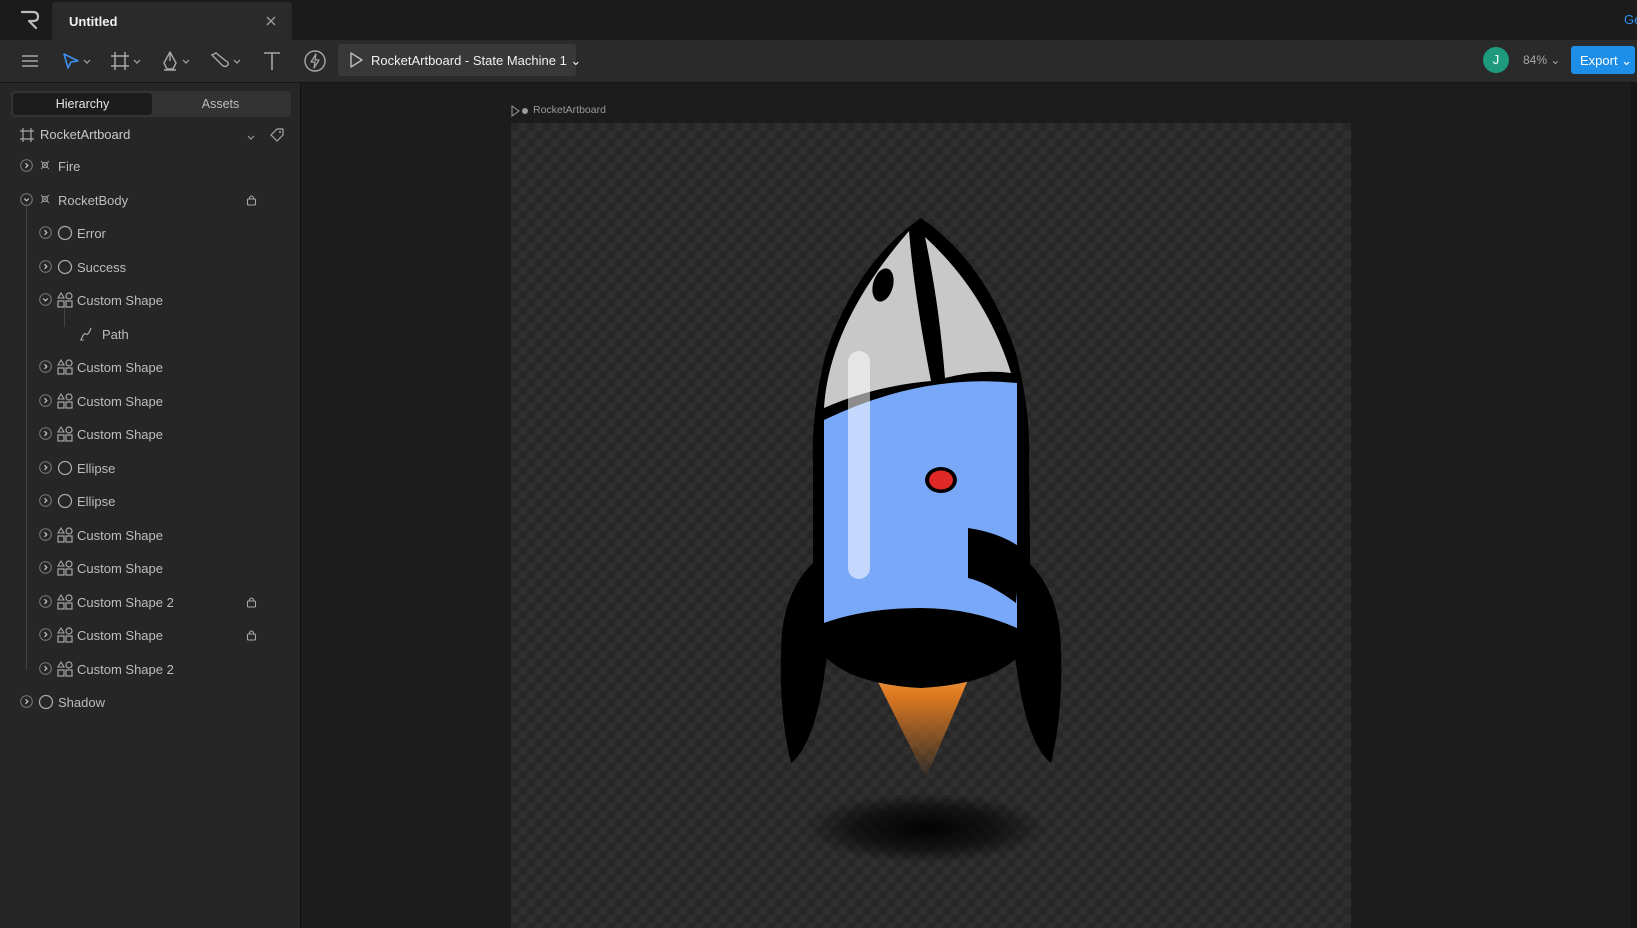 Image resolution: width=1637 pixels, height=928 pixels. What do you see at coordinates (356, 61) in the screenshot?
I see `play-icon` at bounding box center [356, 61].